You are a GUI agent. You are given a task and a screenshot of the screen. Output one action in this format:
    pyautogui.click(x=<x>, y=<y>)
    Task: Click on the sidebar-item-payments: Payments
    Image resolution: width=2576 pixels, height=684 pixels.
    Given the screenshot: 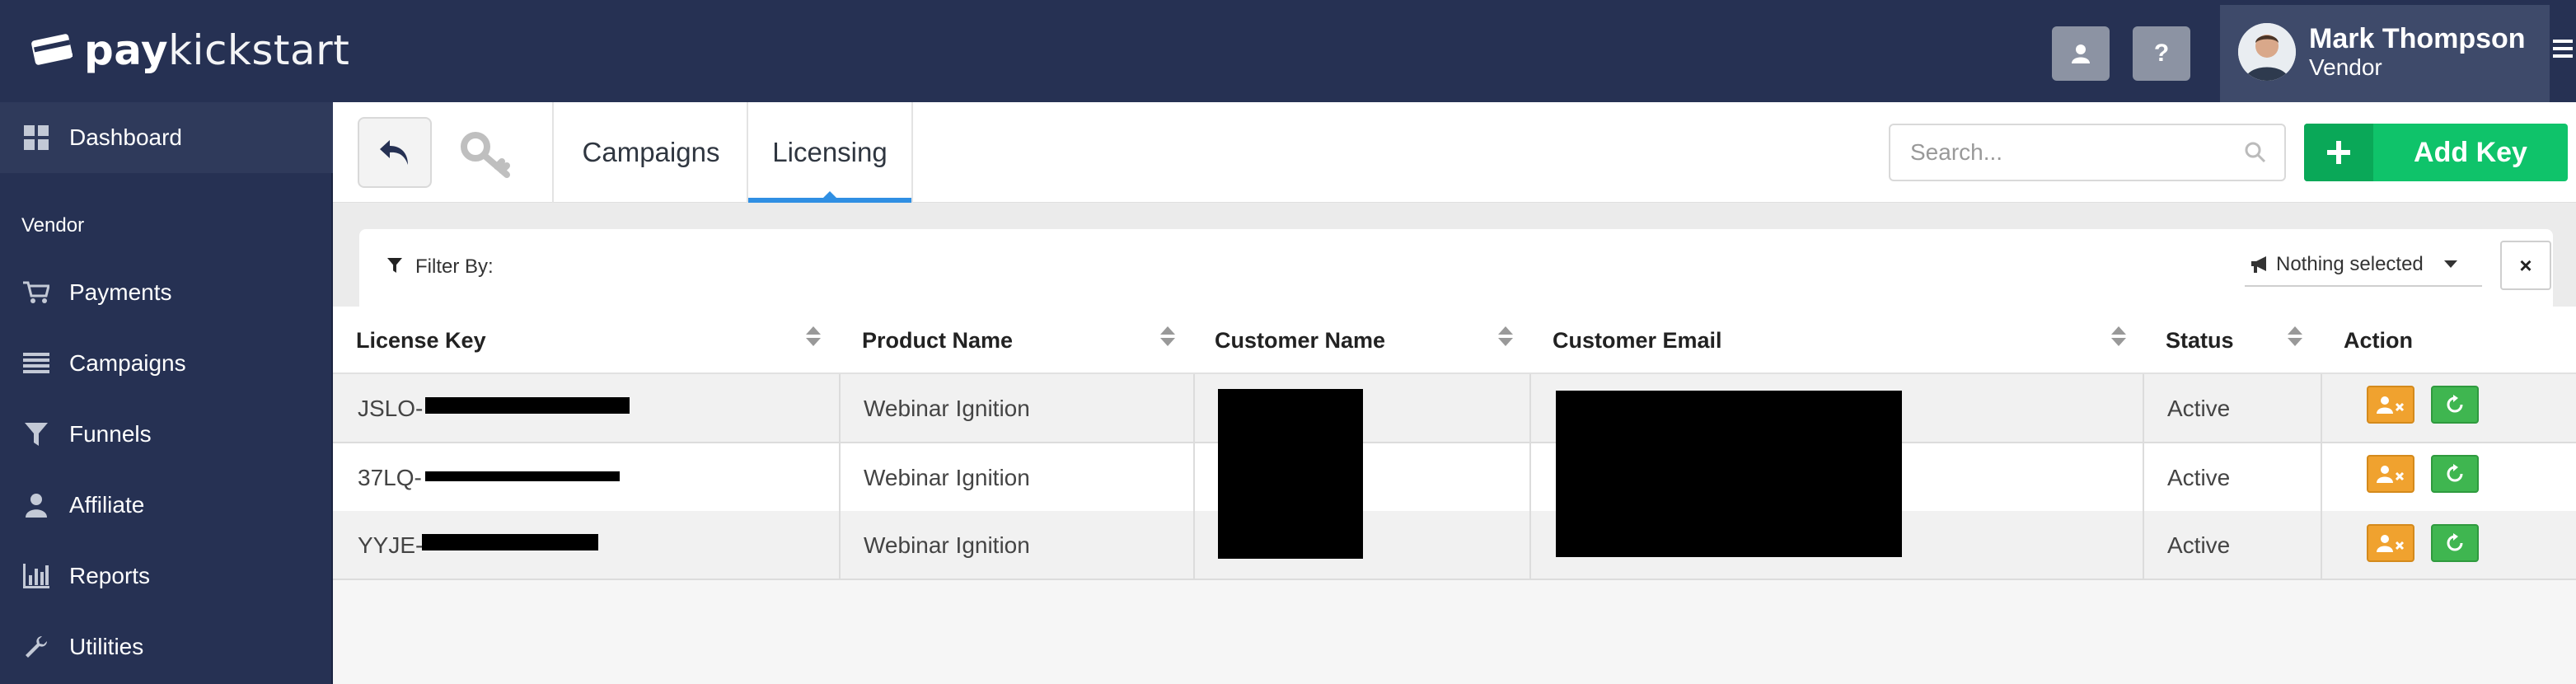 What is the action you would take?
    pyautogui.click(x=166, y=293)
    